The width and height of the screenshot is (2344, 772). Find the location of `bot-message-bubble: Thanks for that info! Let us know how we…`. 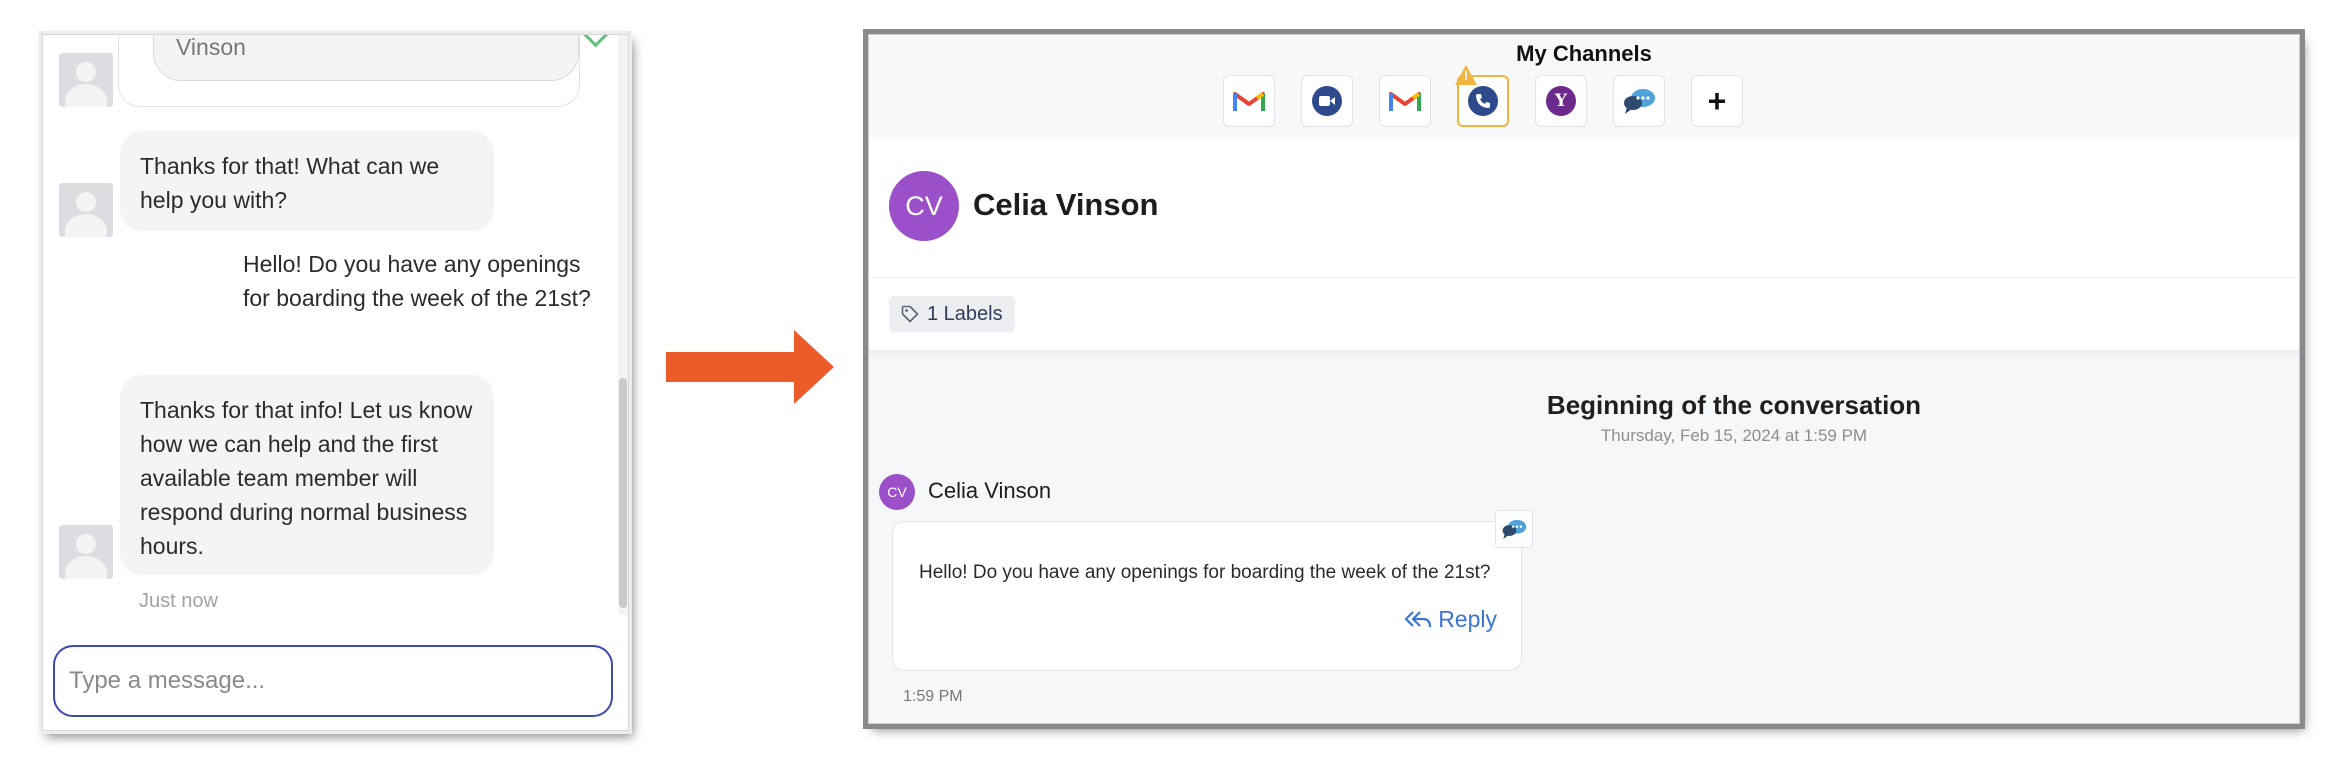

bot-message-bubble: Thanks for that info! Let us know how we… is located at coordinates (307, 475).